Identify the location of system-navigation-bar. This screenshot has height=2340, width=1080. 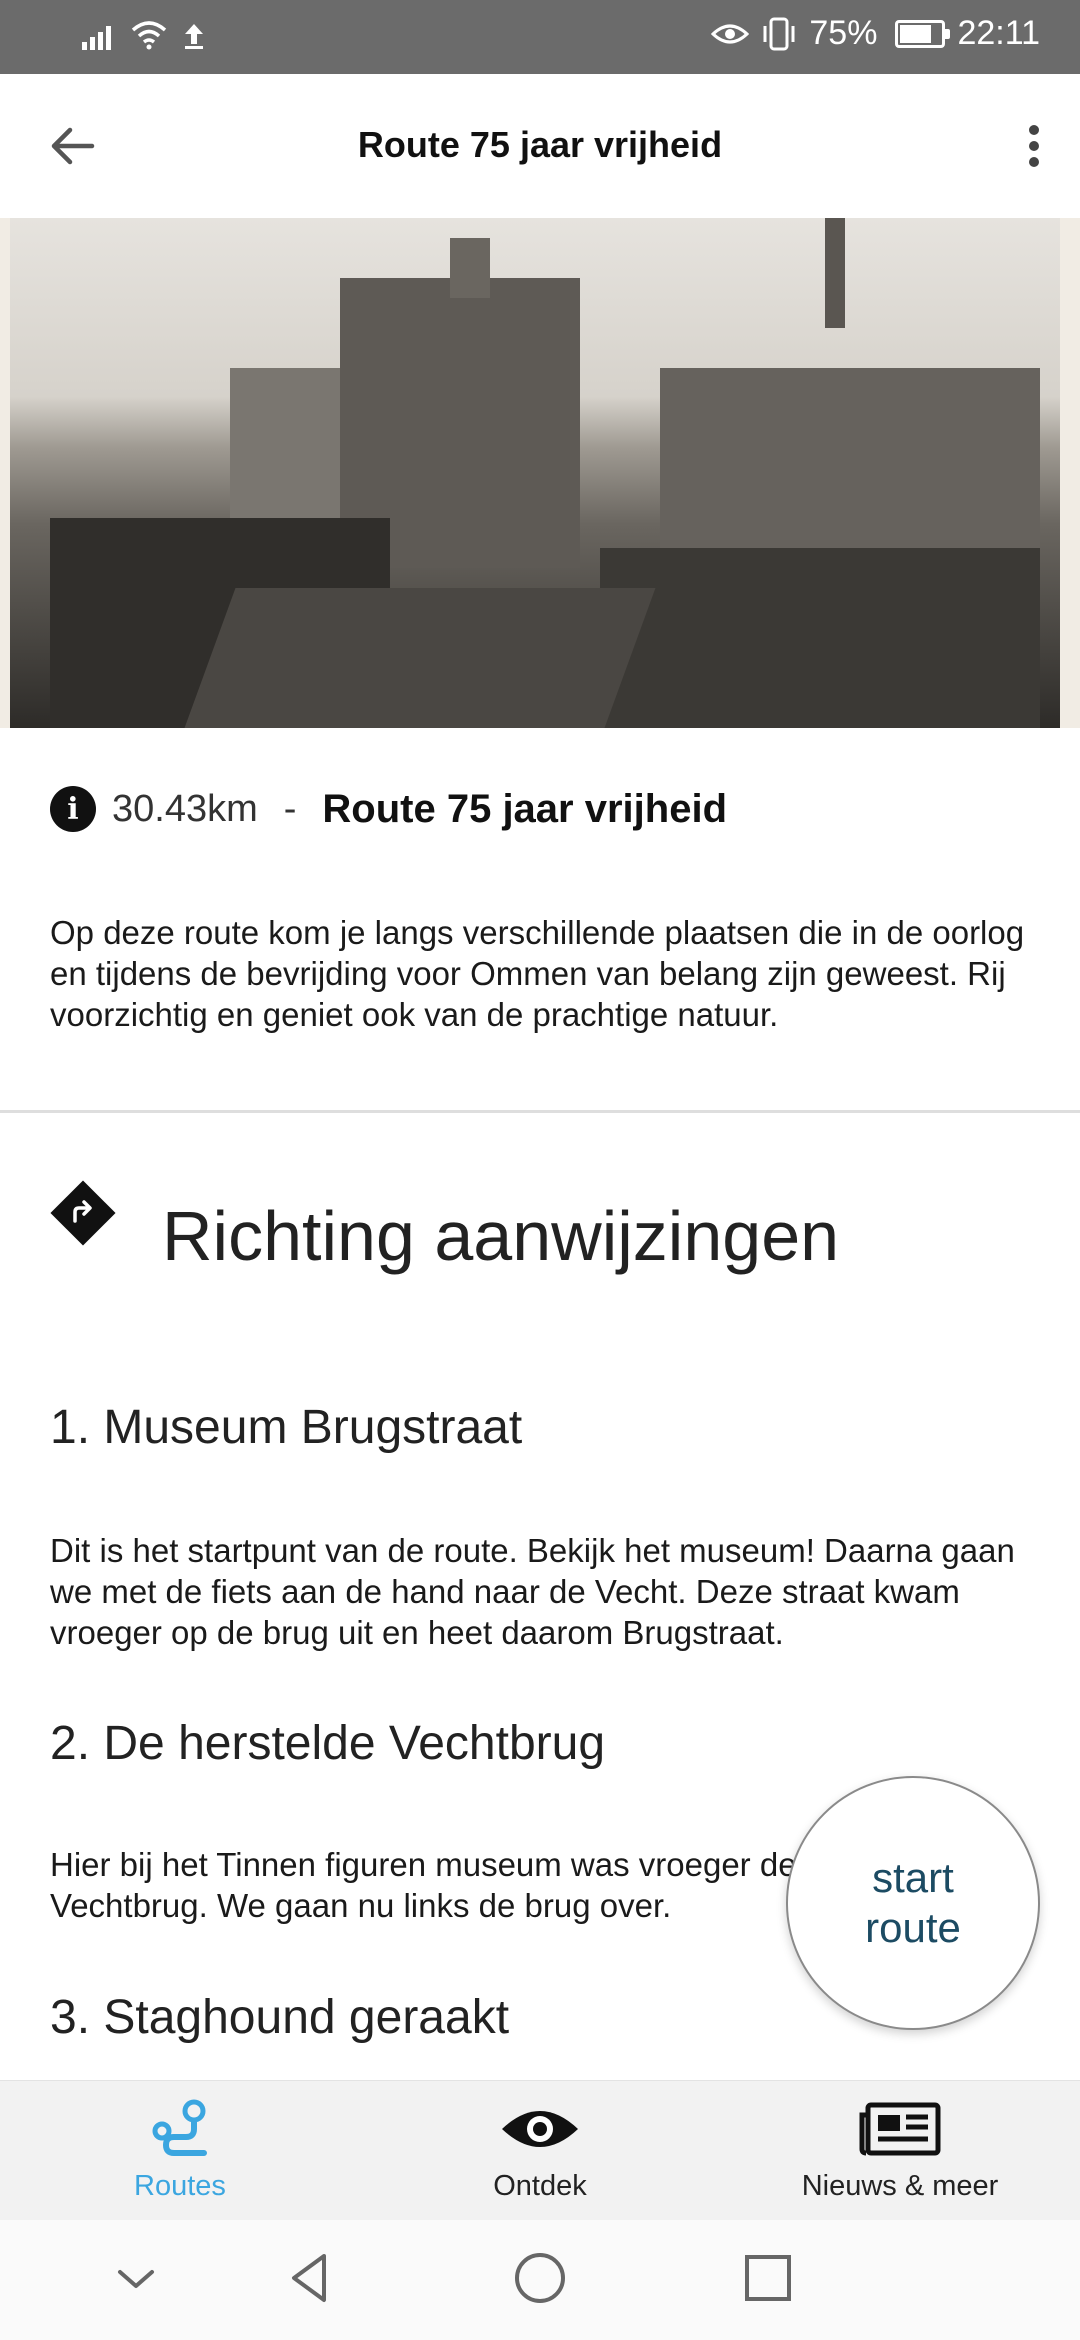
(540, 2280).